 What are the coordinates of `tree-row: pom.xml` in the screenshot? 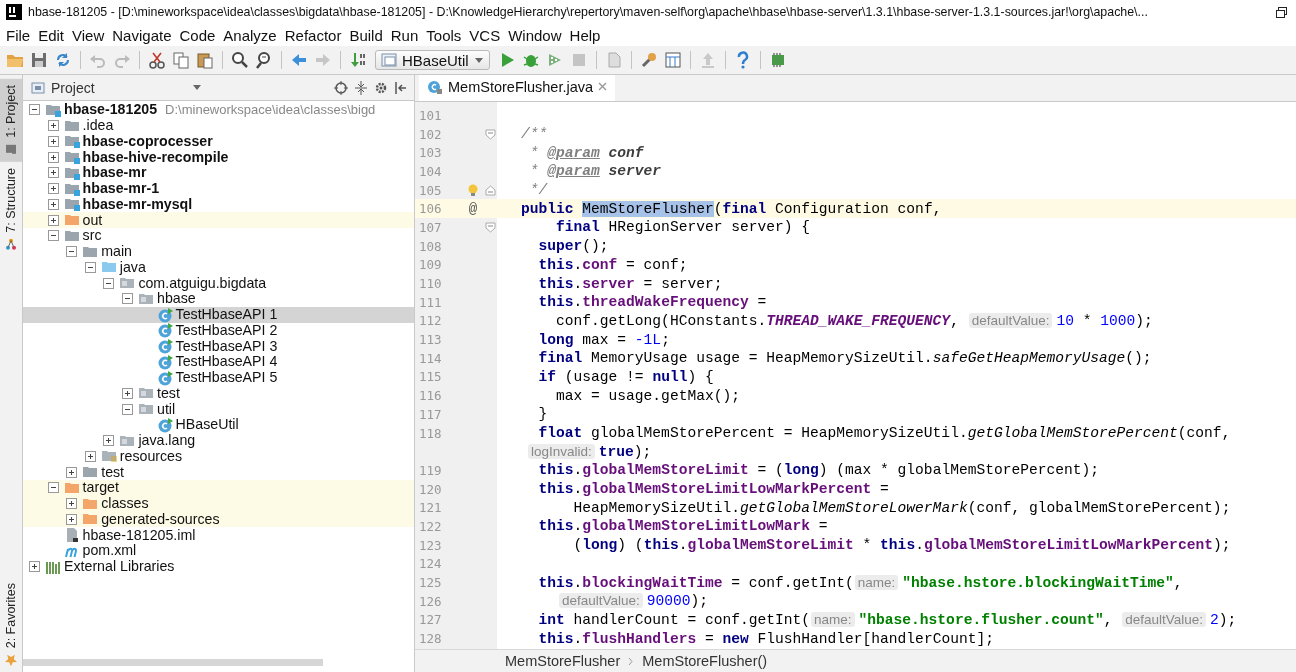 It's located at (218, 551).